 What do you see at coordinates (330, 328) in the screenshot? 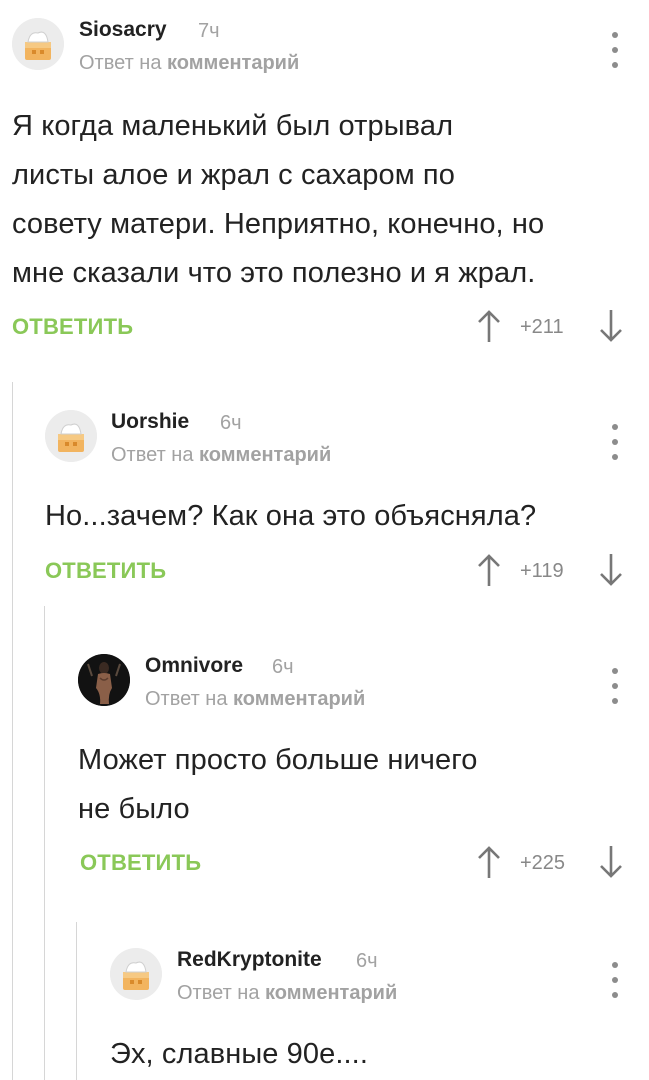
I see `comment-actions: ОТВЕТИТЬ +211` at bounding box center [330, 328].